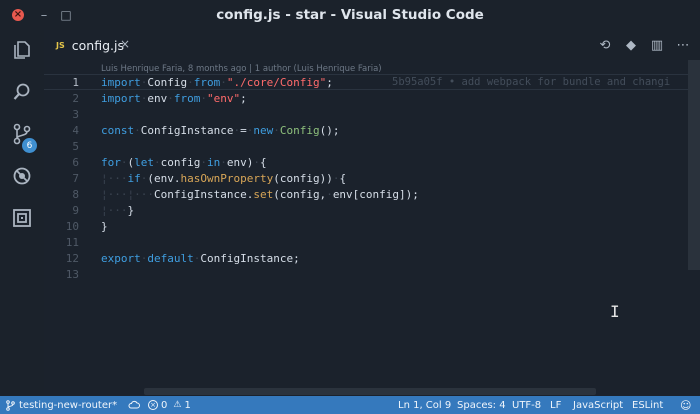  Describe the element at coordinates (127, 194) in the screenshot. I see `code-token: ¦···¦···` at that location.